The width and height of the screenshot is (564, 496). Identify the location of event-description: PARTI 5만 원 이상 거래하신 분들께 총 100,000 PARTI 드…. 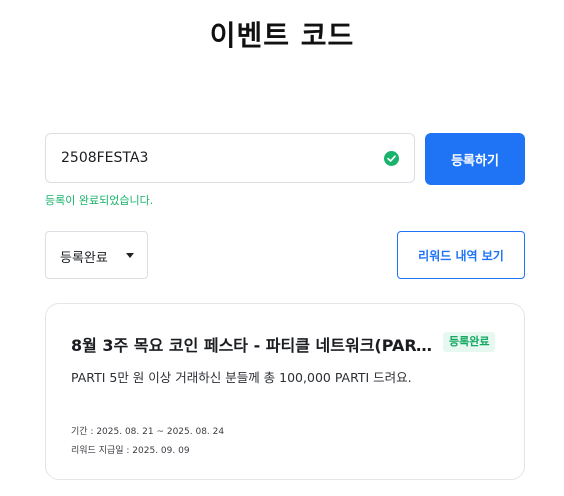
(241, 377).